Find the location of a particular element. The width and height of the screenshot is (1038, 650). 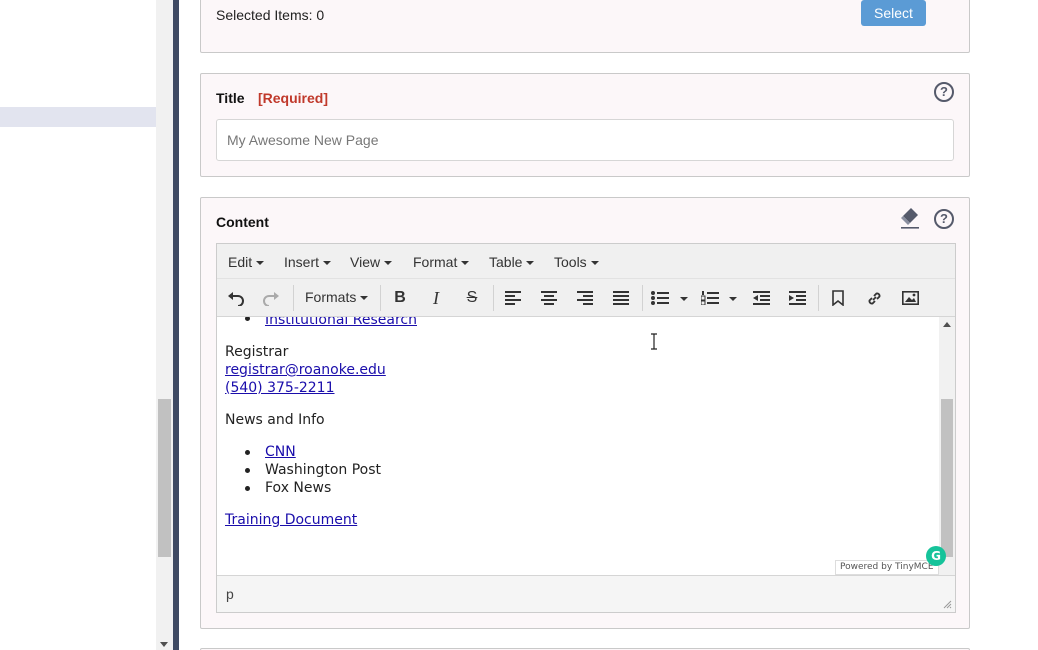

registrar-heading: Registrar is located at coordinates (257, 352).